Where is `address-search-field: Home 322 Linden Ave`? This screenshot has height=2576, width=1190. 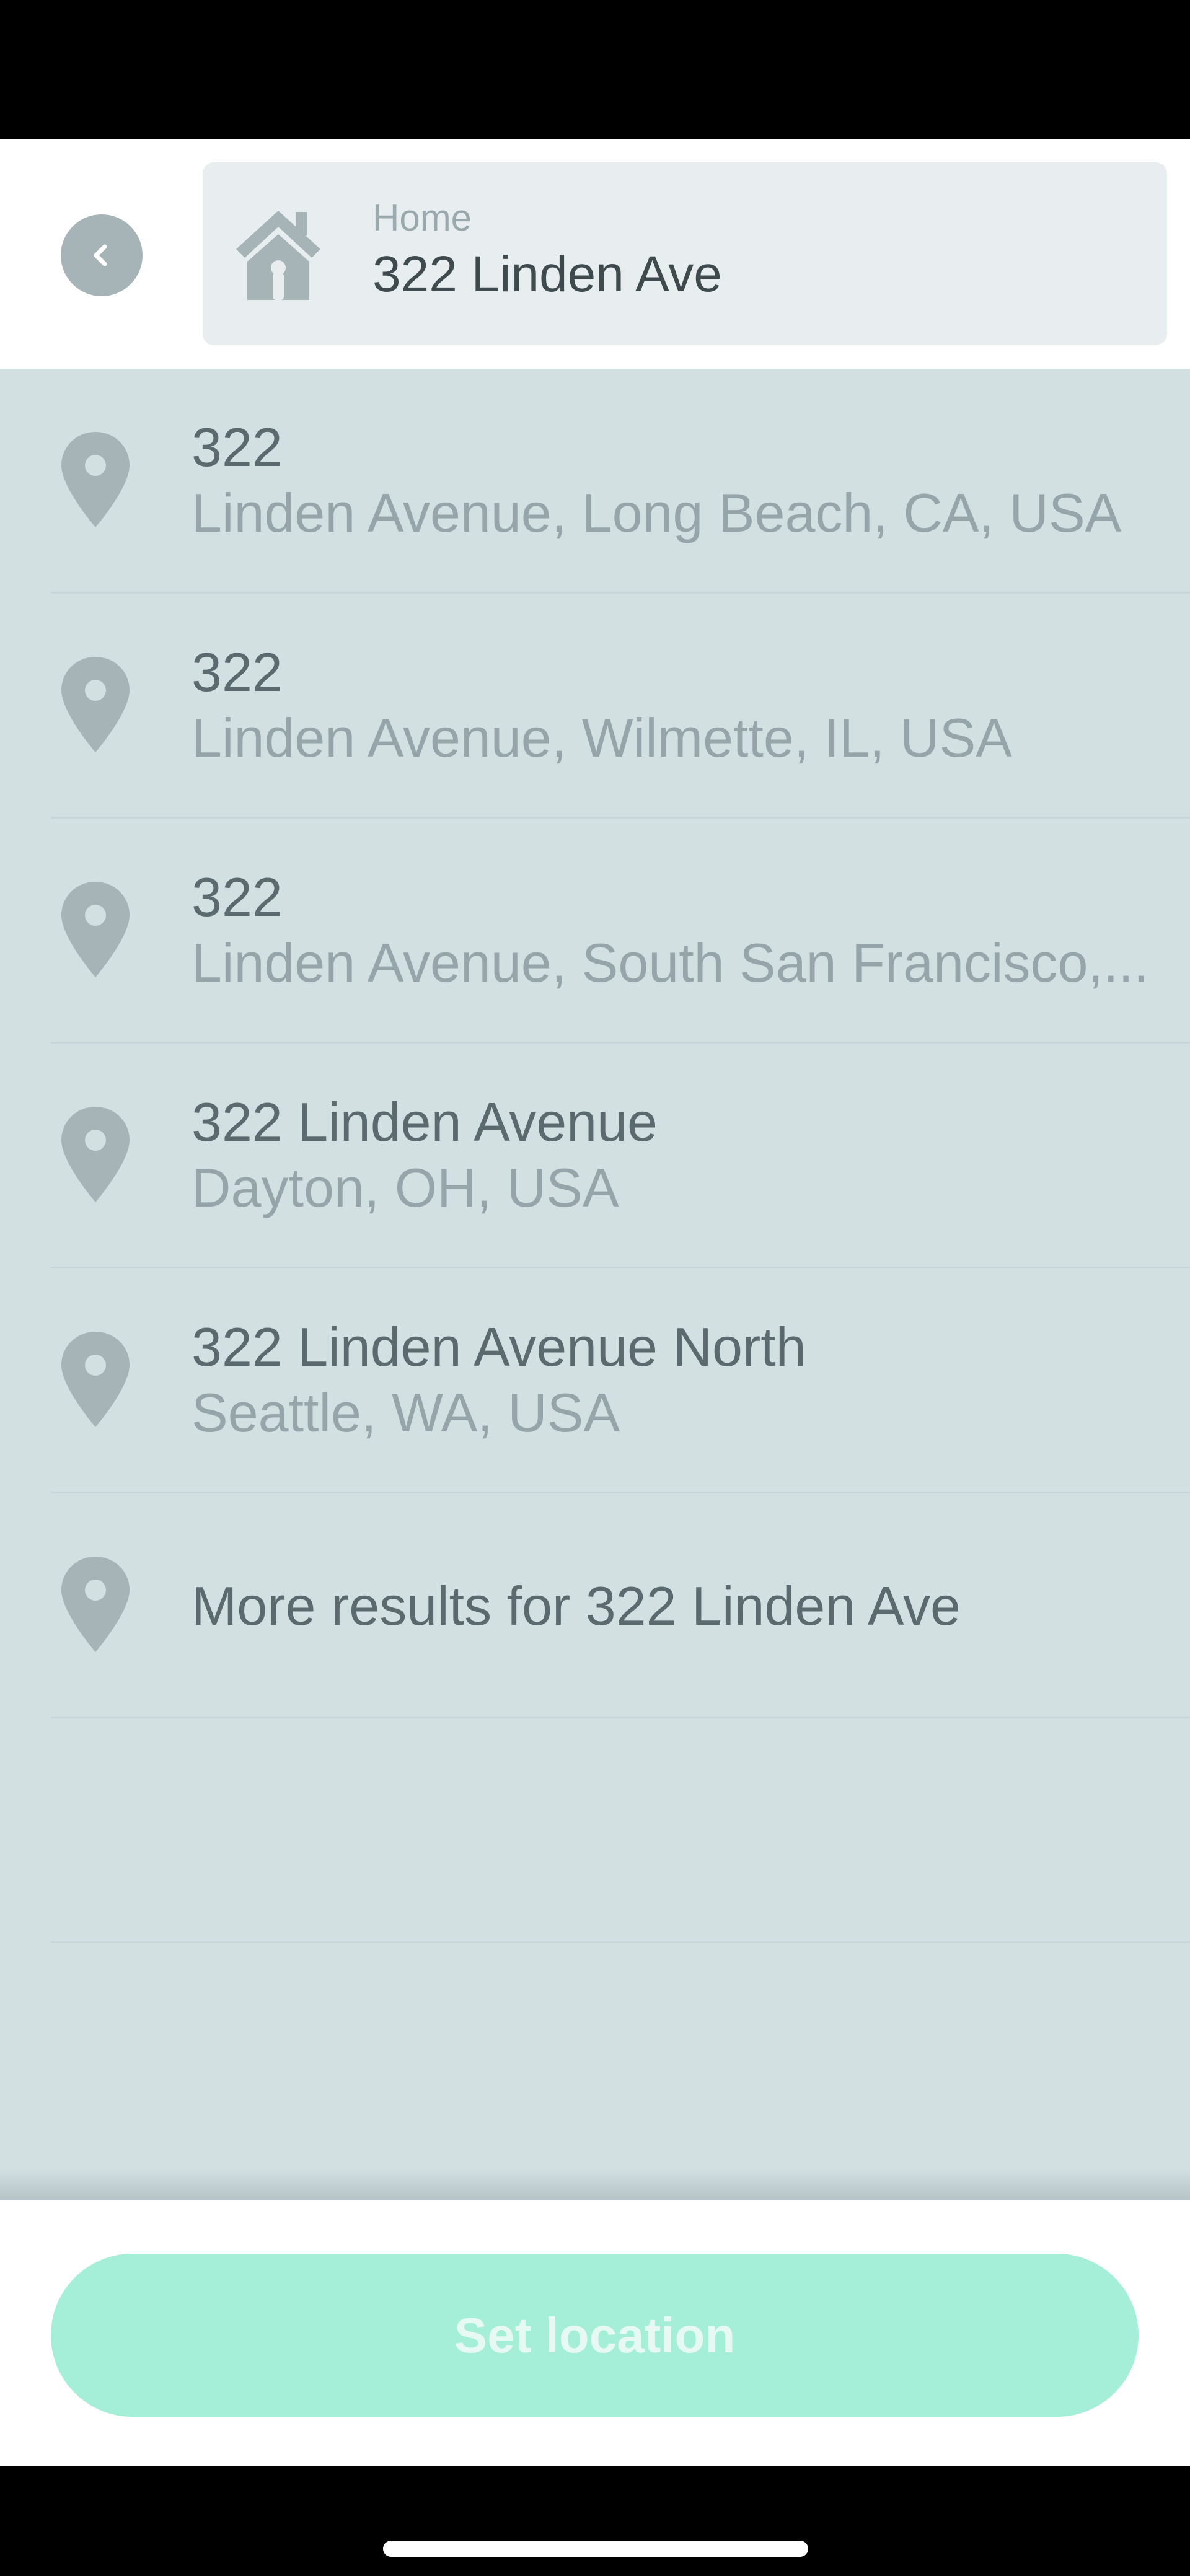
address-search-field: Home 322 Linden Ave is located at coordinates (685, 254).